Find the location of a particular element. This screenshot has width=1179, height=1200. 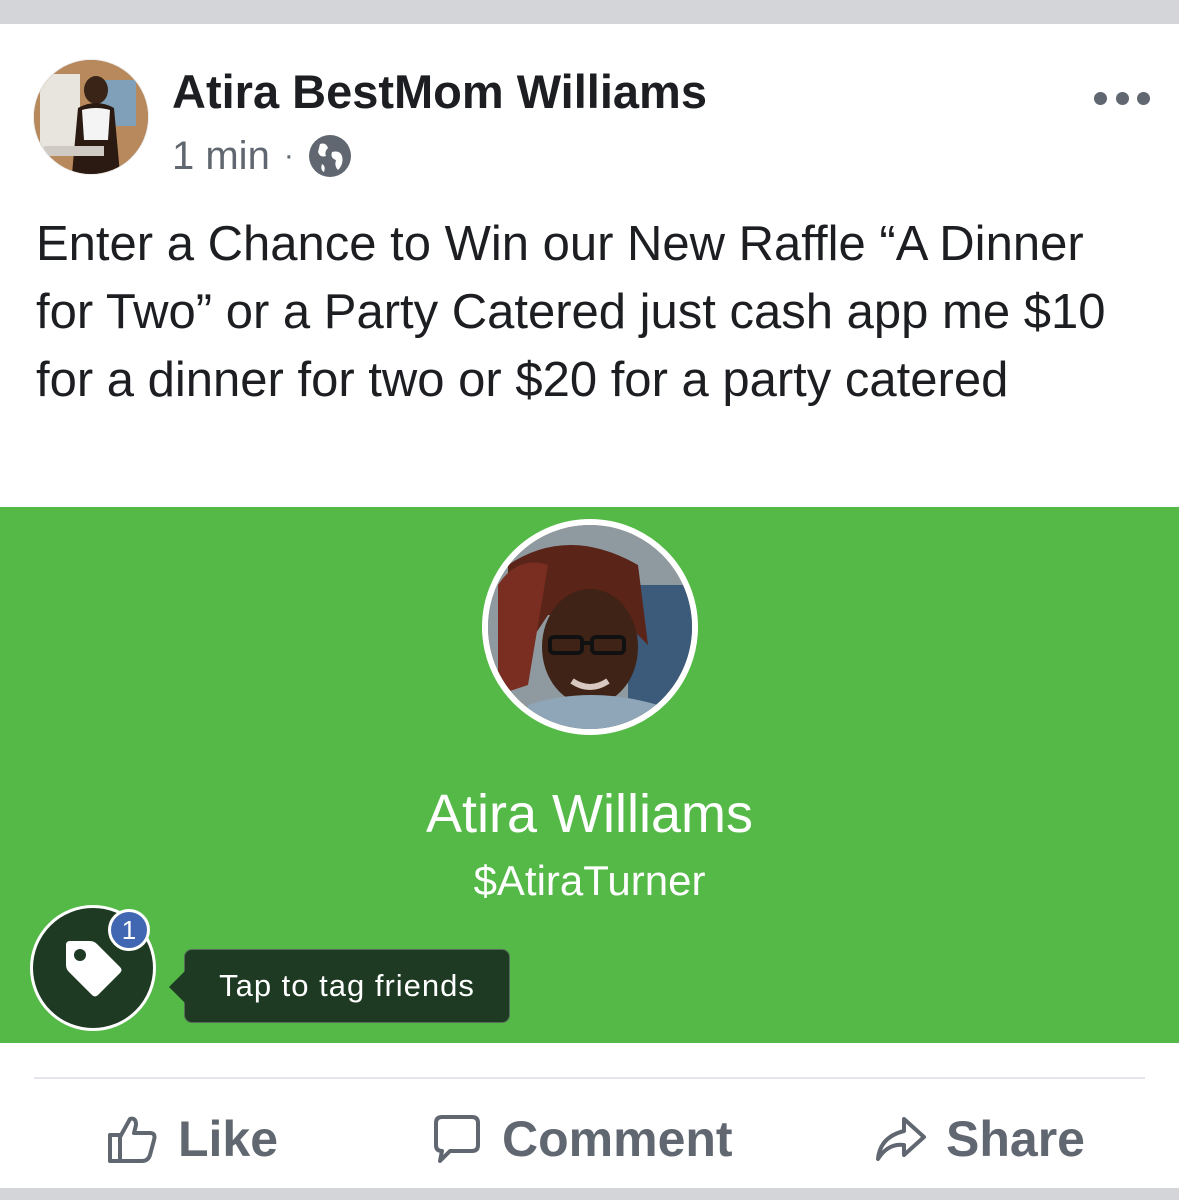

cashapp-profile-photo is located at coordinates (590, 627).